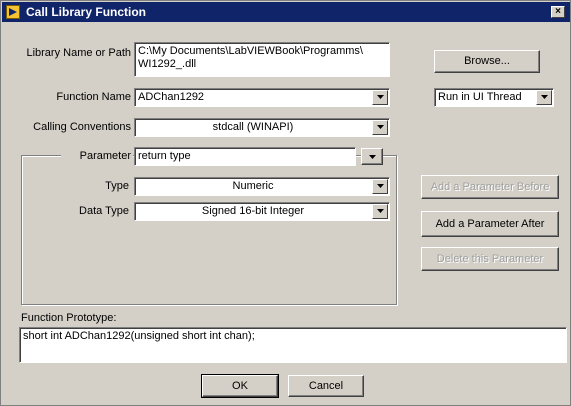  Describe the element at coordinates (253, 127) in the screenshot. I see `calling-conventions-value: stdcall (WINAPI)` at that location.